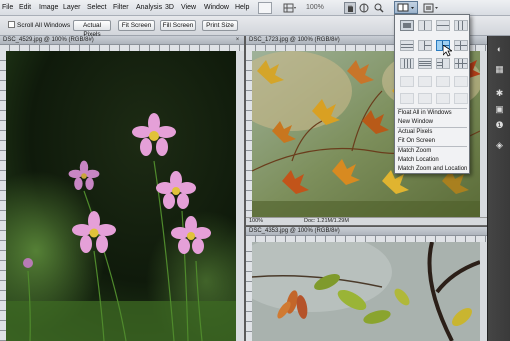 The image size is (510, 341). I want to click on zoom-tool-button, so click(379, 8).